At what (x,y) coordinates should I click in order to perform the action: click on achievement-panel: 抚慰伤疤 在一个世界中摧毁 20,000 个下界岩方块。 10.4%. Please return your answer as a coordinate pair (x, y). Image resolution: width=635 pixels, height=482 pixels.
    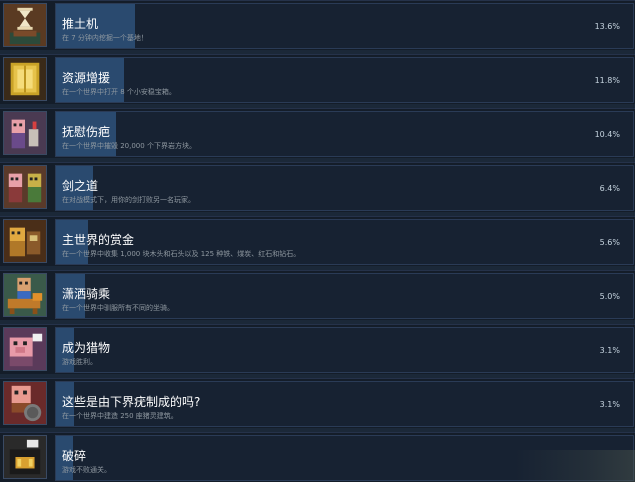
    Looking at the image, I should click on (344, 134).